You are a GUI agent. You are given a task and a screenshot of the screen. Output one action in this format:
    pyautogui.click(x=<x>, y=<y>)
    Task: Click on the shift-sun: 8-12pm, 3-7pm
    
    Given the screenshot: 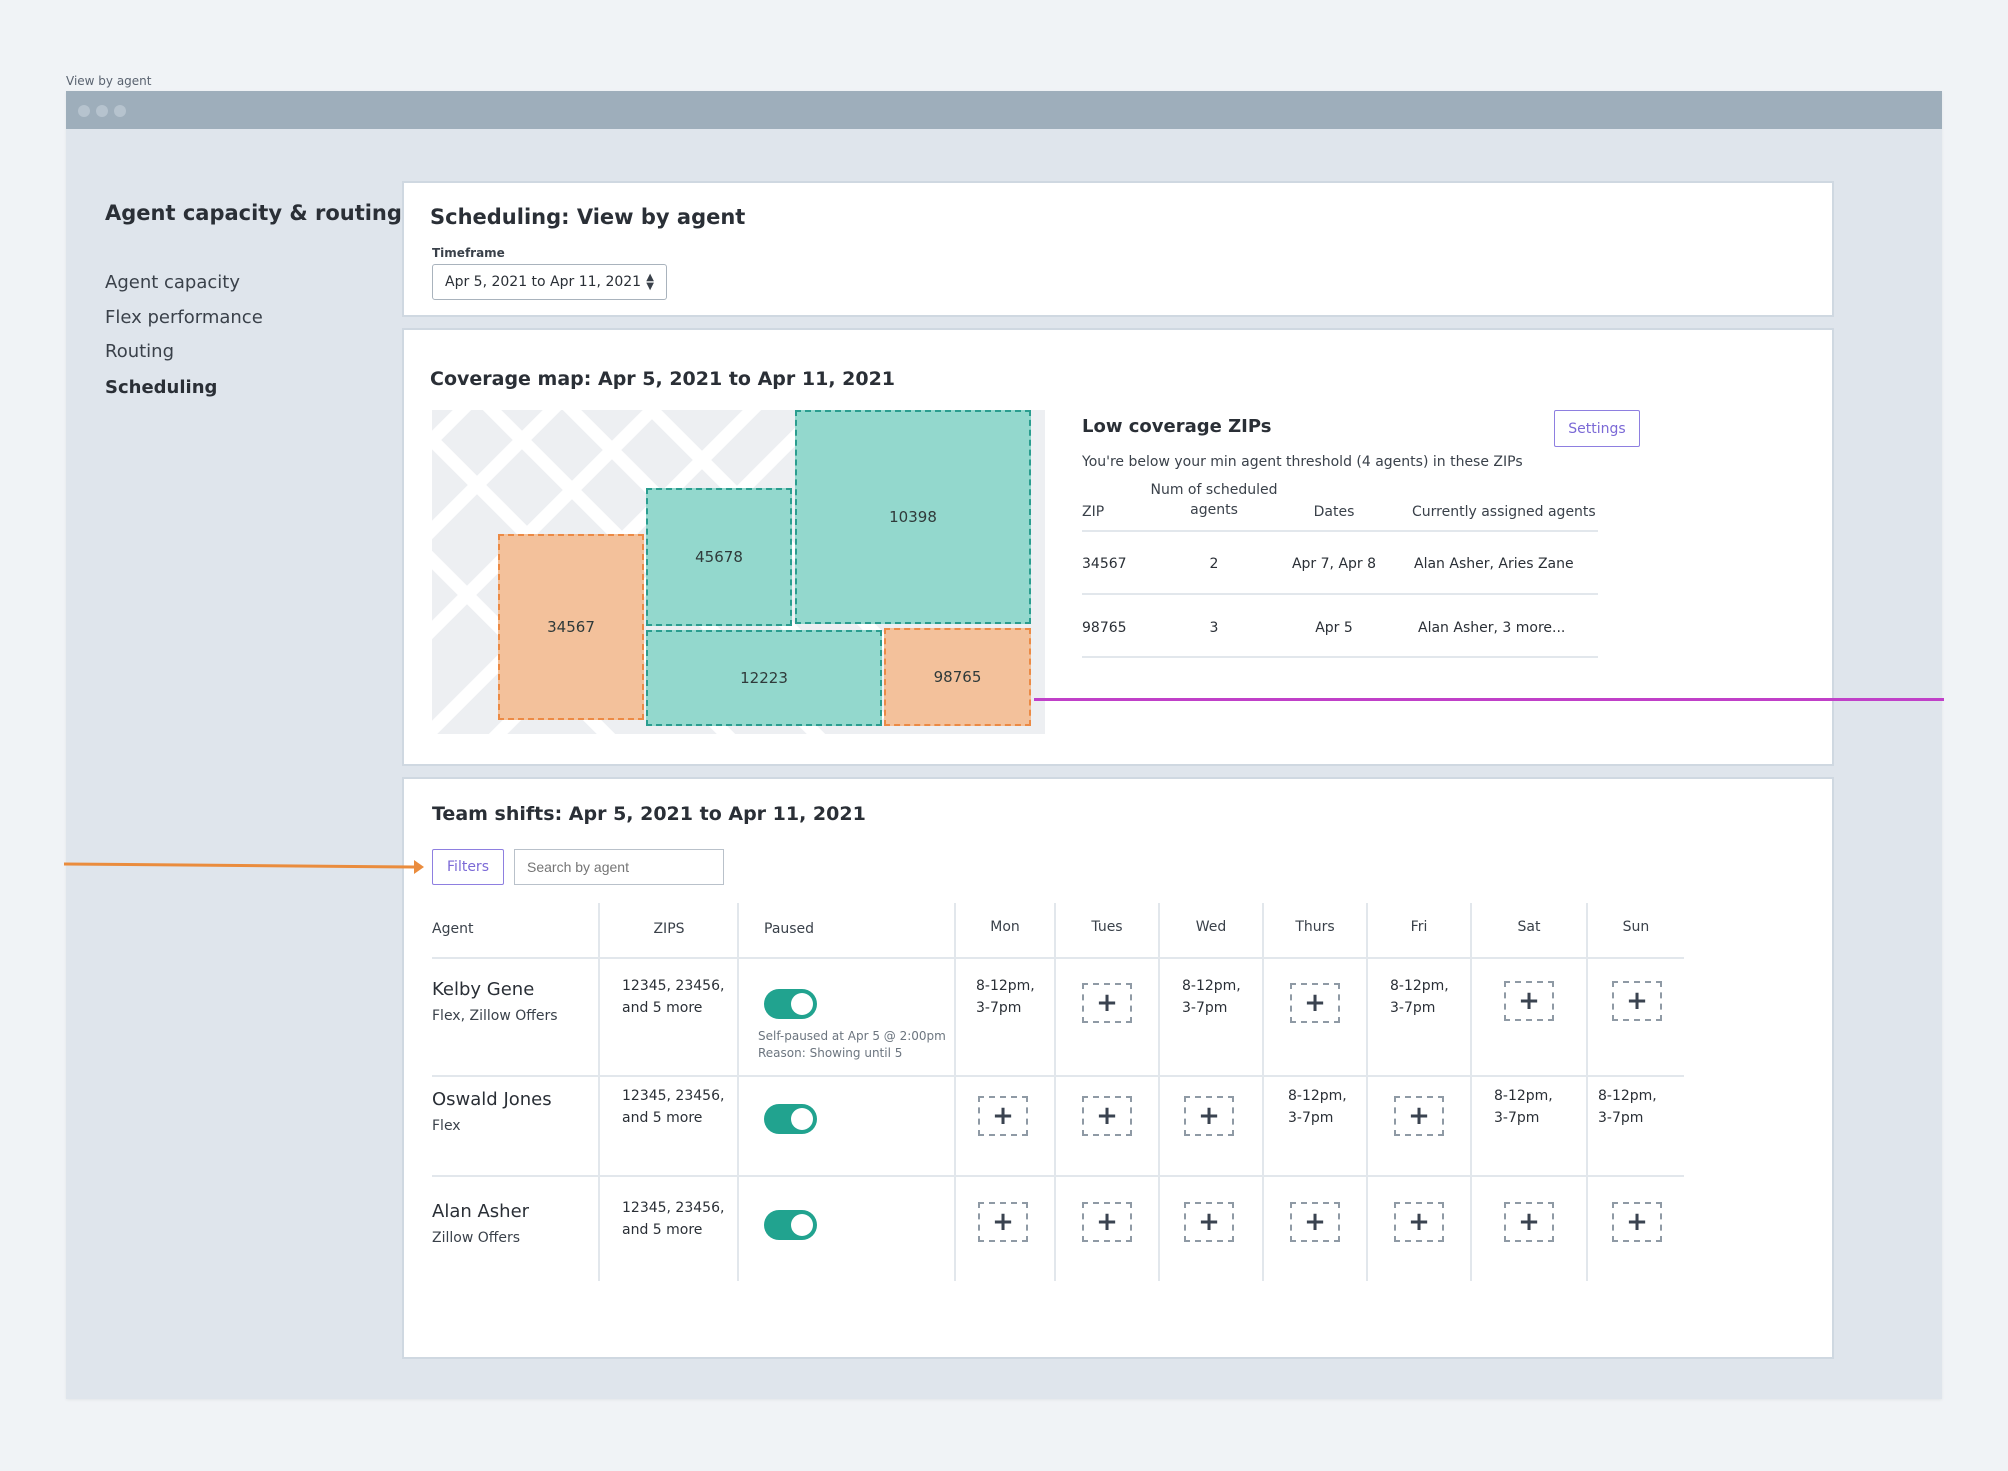 What is the action you would take?
    pyautogui.click(x=1627, y=1107)
    